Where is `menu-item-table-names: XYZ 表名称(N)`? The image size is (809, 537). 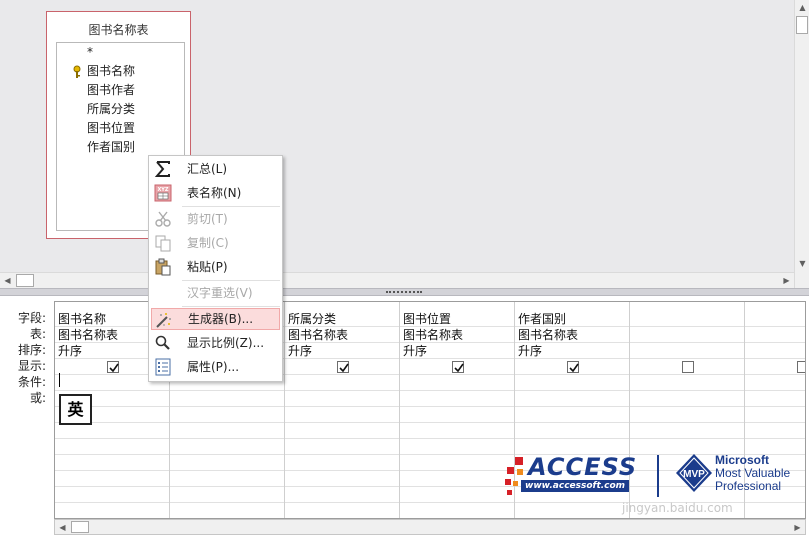
menu-item-table-names: XYZ 表名称(N) is located at coordinates (215, 193).